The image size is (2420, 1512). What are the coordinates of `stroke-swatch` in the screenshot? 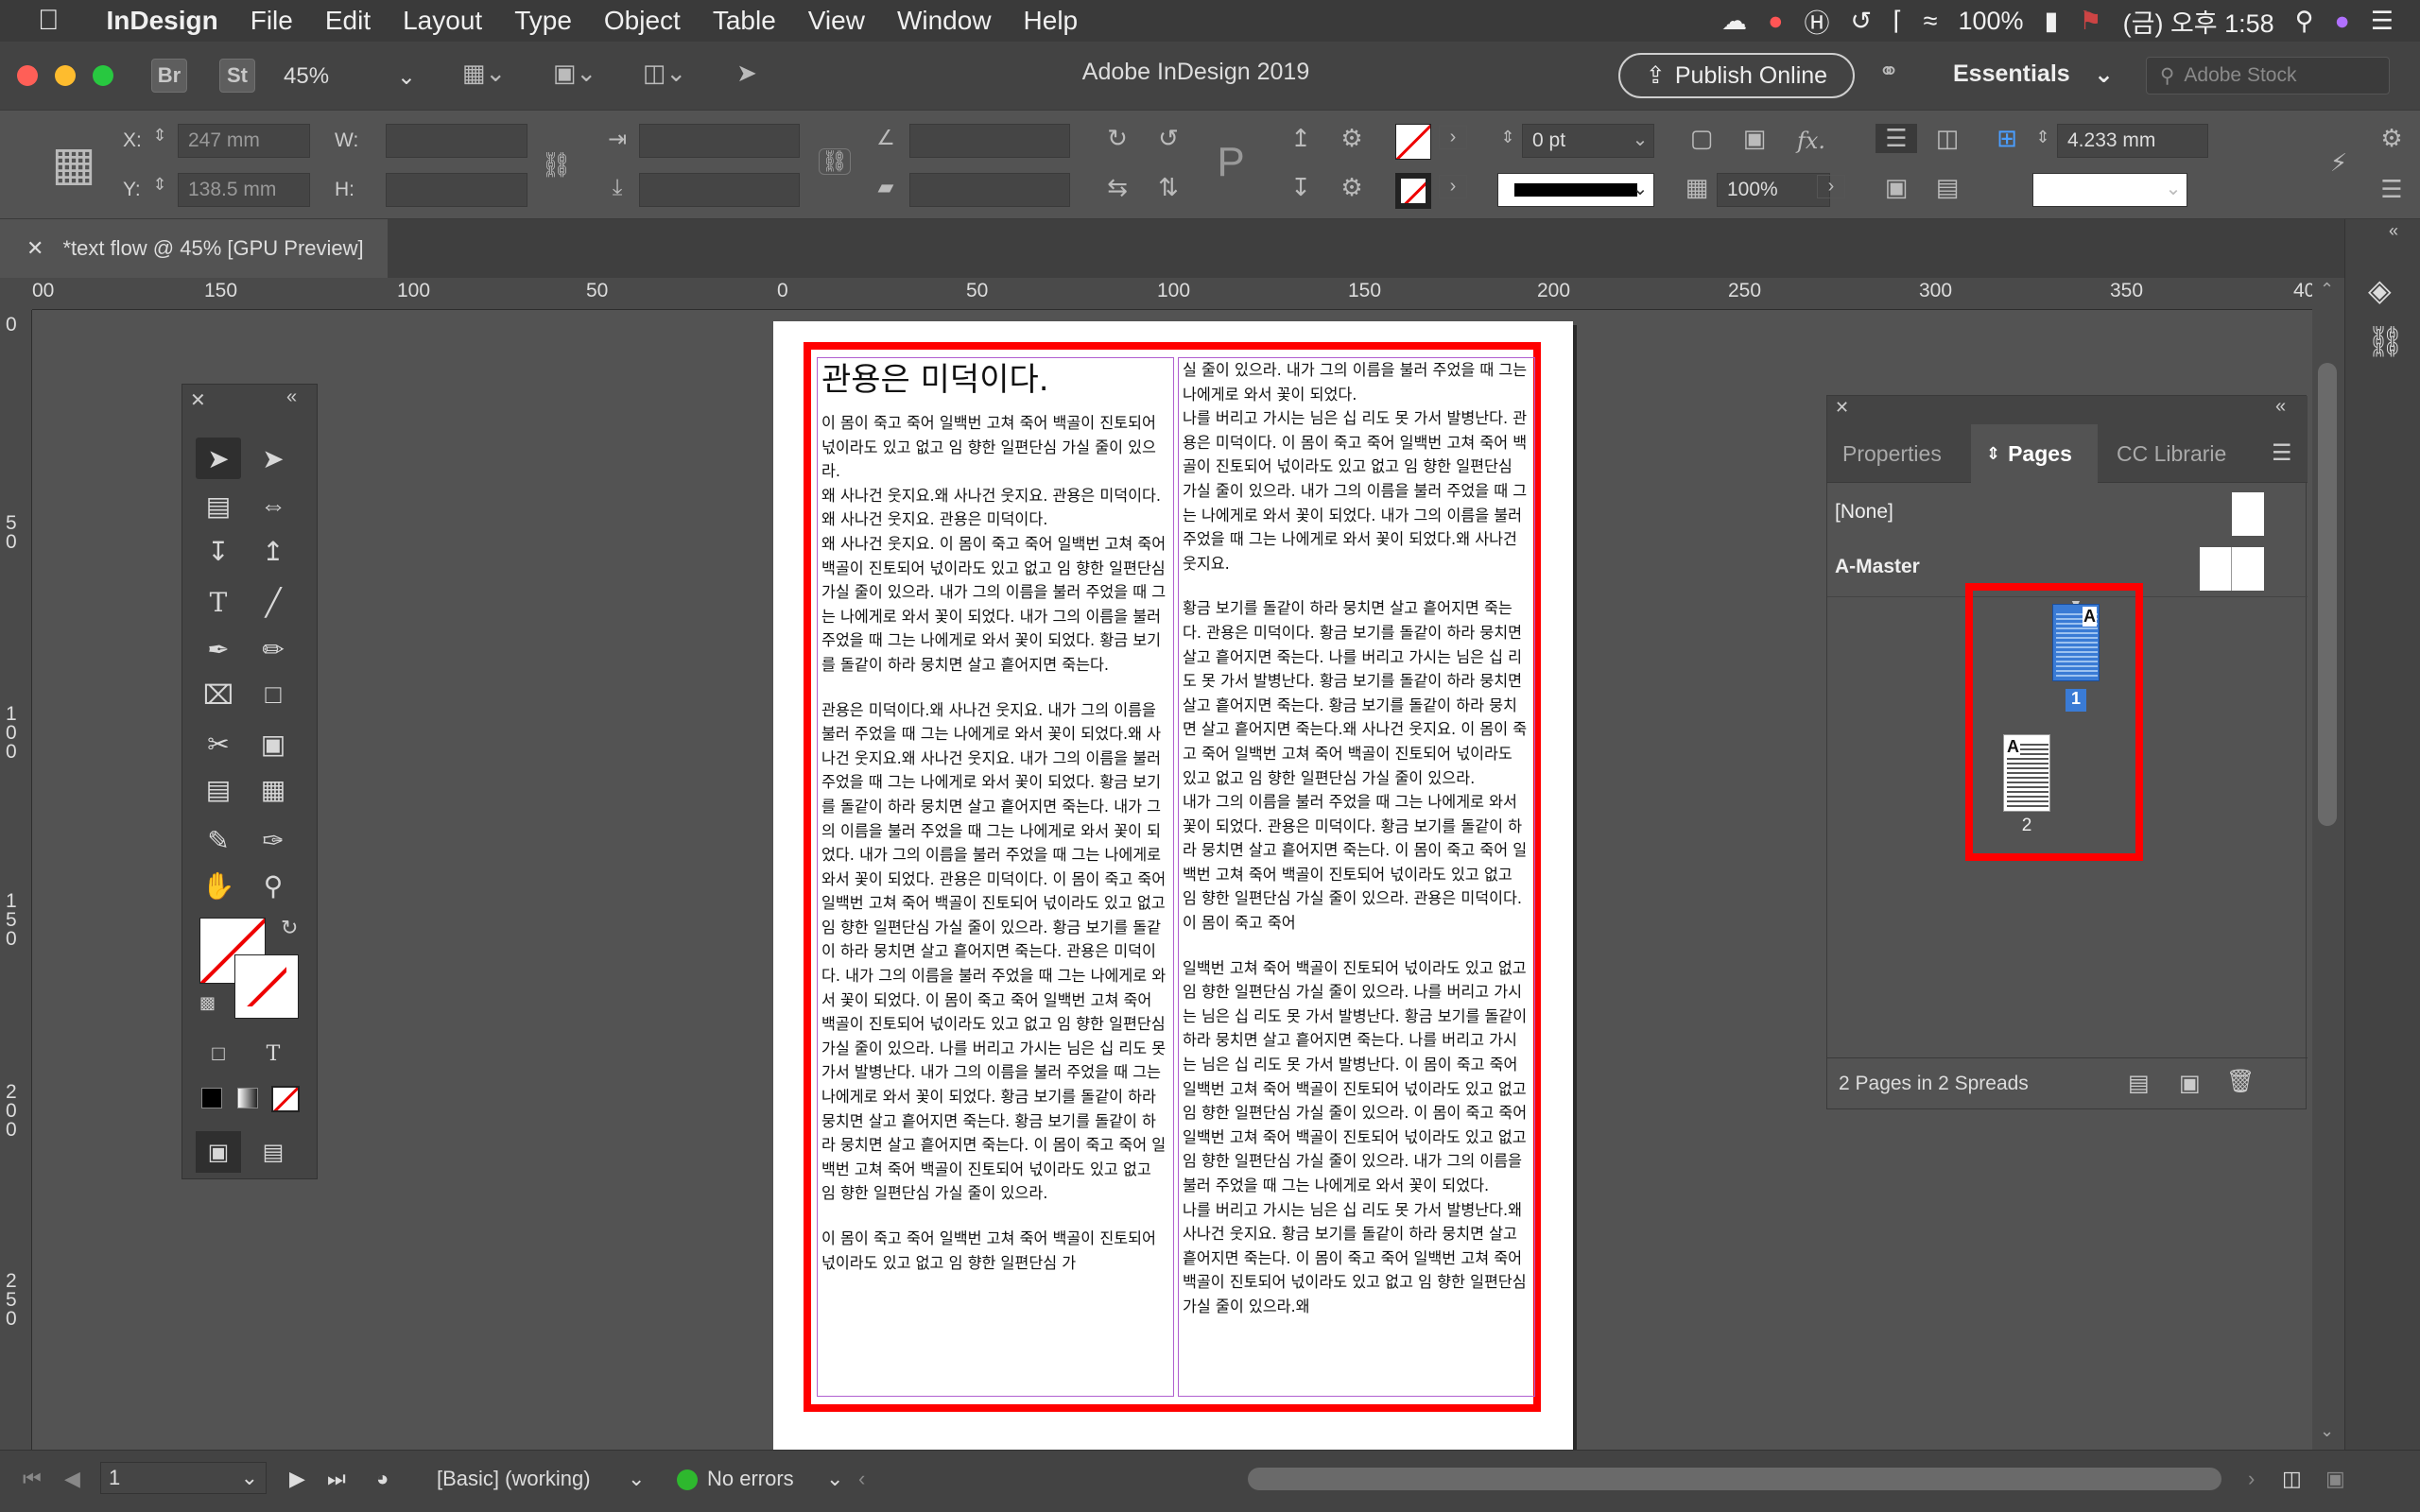 It's located at (1413, 191).